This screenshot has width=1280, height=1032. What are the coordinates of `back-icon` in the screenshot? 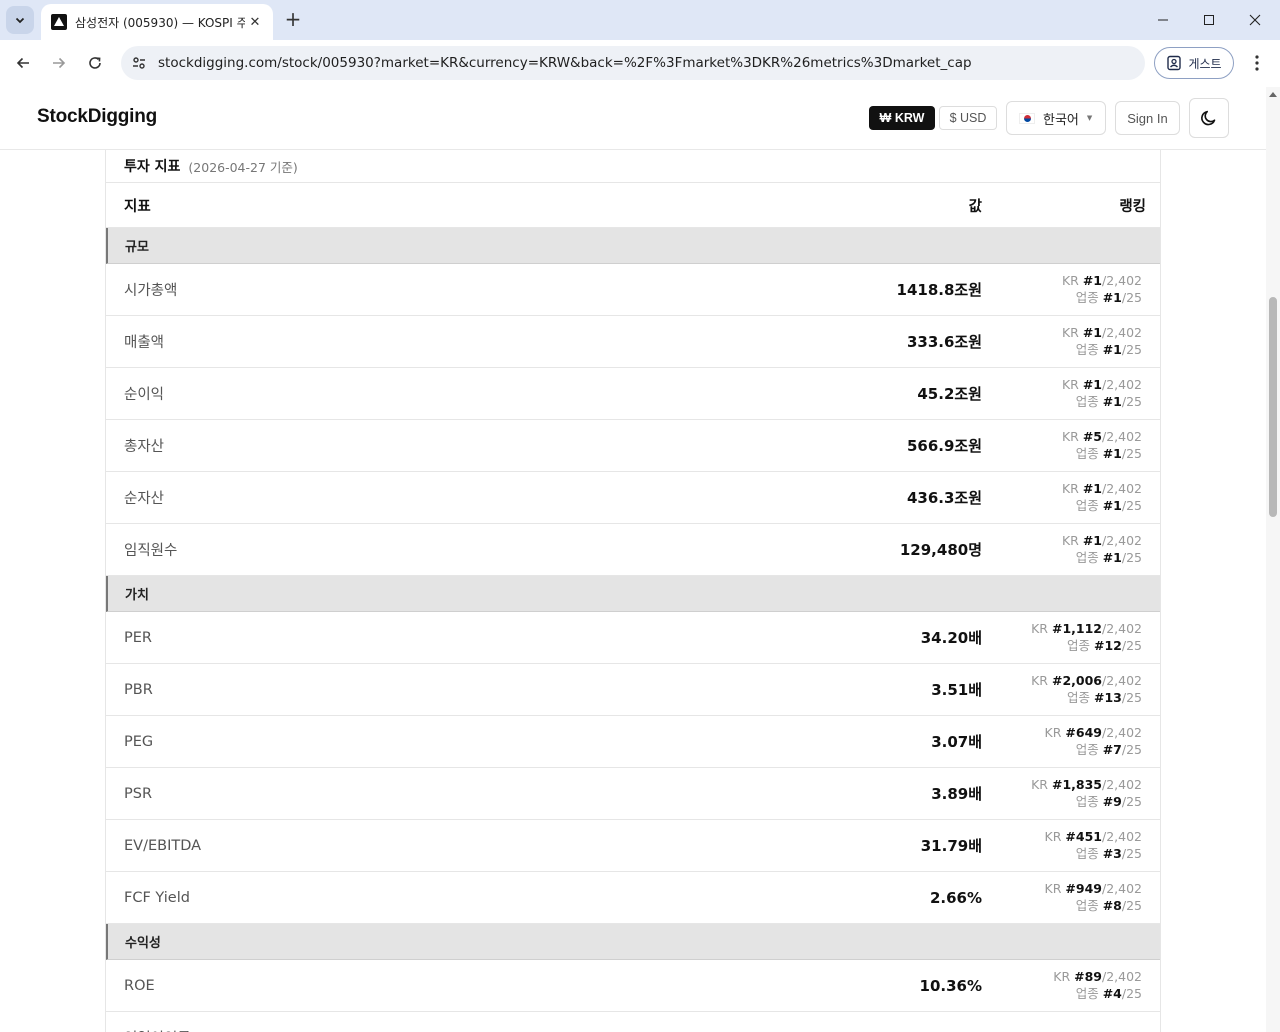 It's located at (23, 63).